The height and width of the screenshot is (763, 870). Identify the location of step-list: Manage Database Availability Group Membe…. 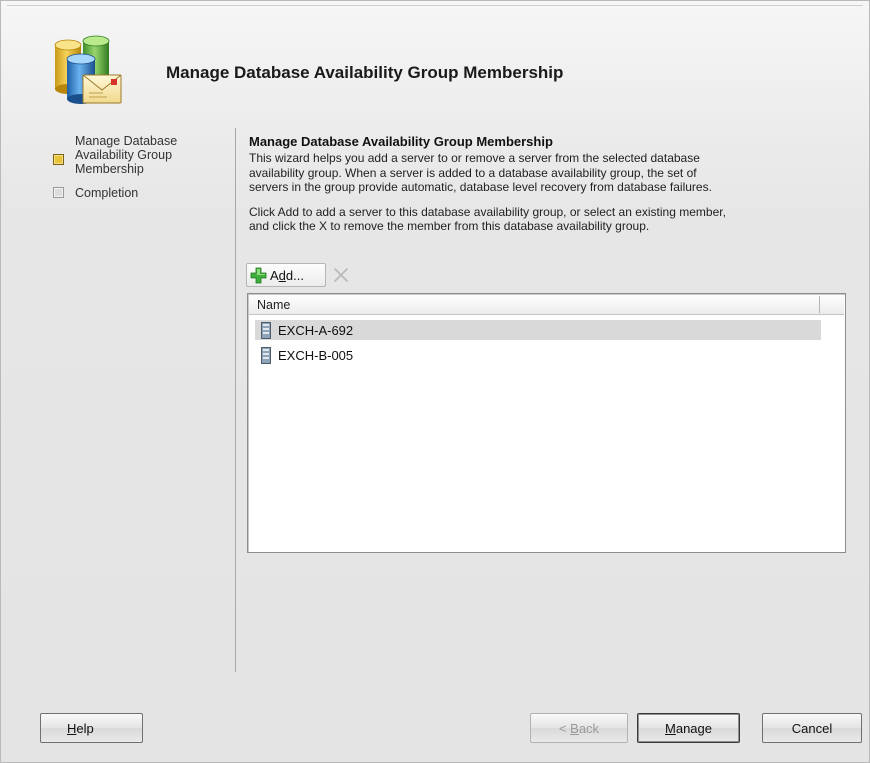
(136, 167).